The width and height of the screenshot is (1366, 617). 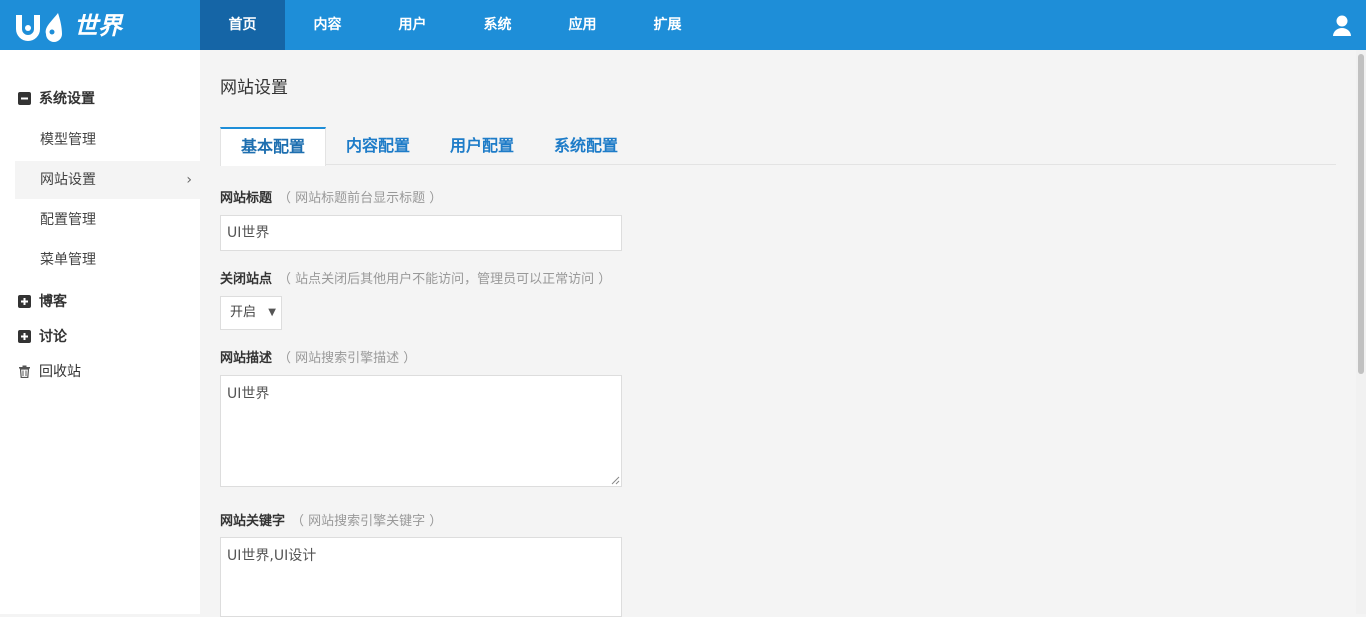 What do you see at coordinates (273, 146) in the screenshot?
I see `tab-basic-config: 基本配置` at bounding box center [273, 146].